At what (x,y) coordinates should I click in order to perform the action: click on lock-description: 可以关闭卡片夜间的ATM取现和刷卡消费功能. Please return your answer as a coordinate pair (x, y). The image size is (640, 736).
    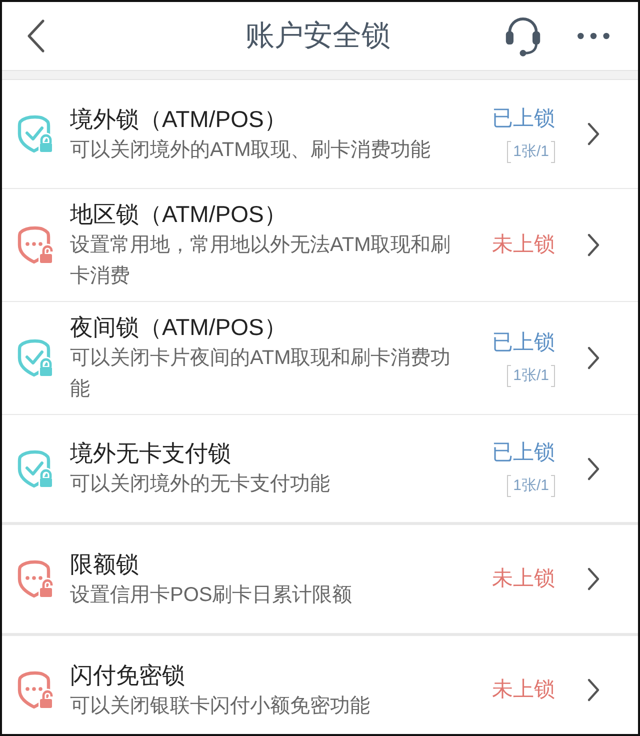
    Looking at the image, I should click on (261, 374).